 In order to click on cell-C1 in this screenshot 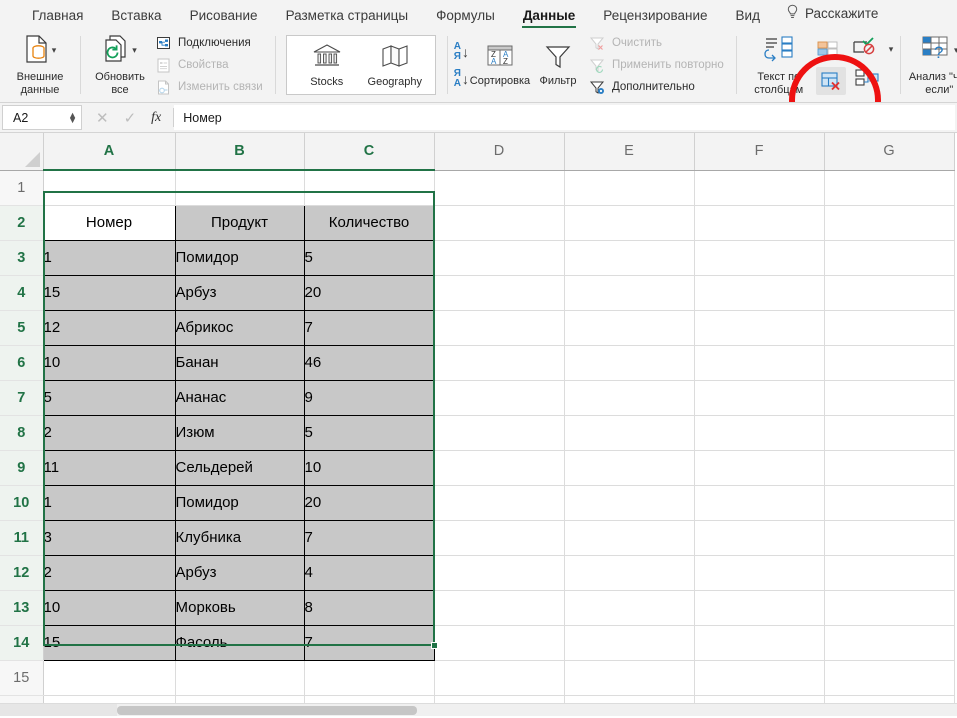, I will do `click(369, 188)`.